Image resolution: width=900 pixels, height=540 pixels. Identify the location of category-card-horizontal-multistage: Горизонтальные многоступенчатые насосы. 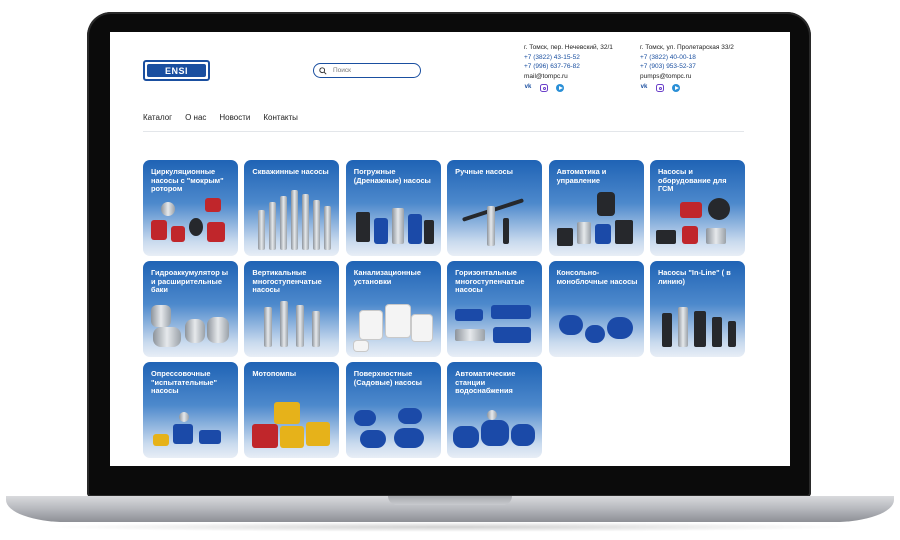
(495, 309).